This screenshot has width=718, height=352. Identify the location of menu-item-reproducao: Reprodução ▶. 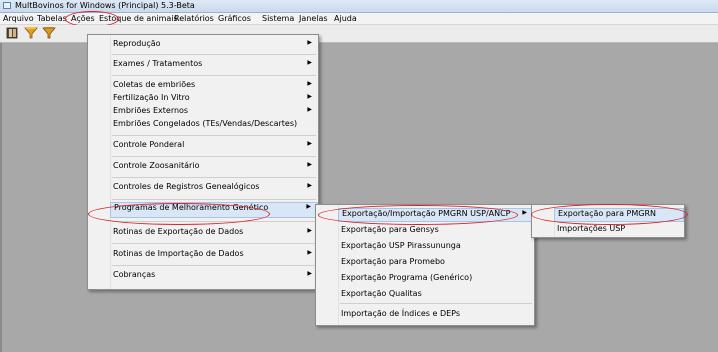
(214, 45).